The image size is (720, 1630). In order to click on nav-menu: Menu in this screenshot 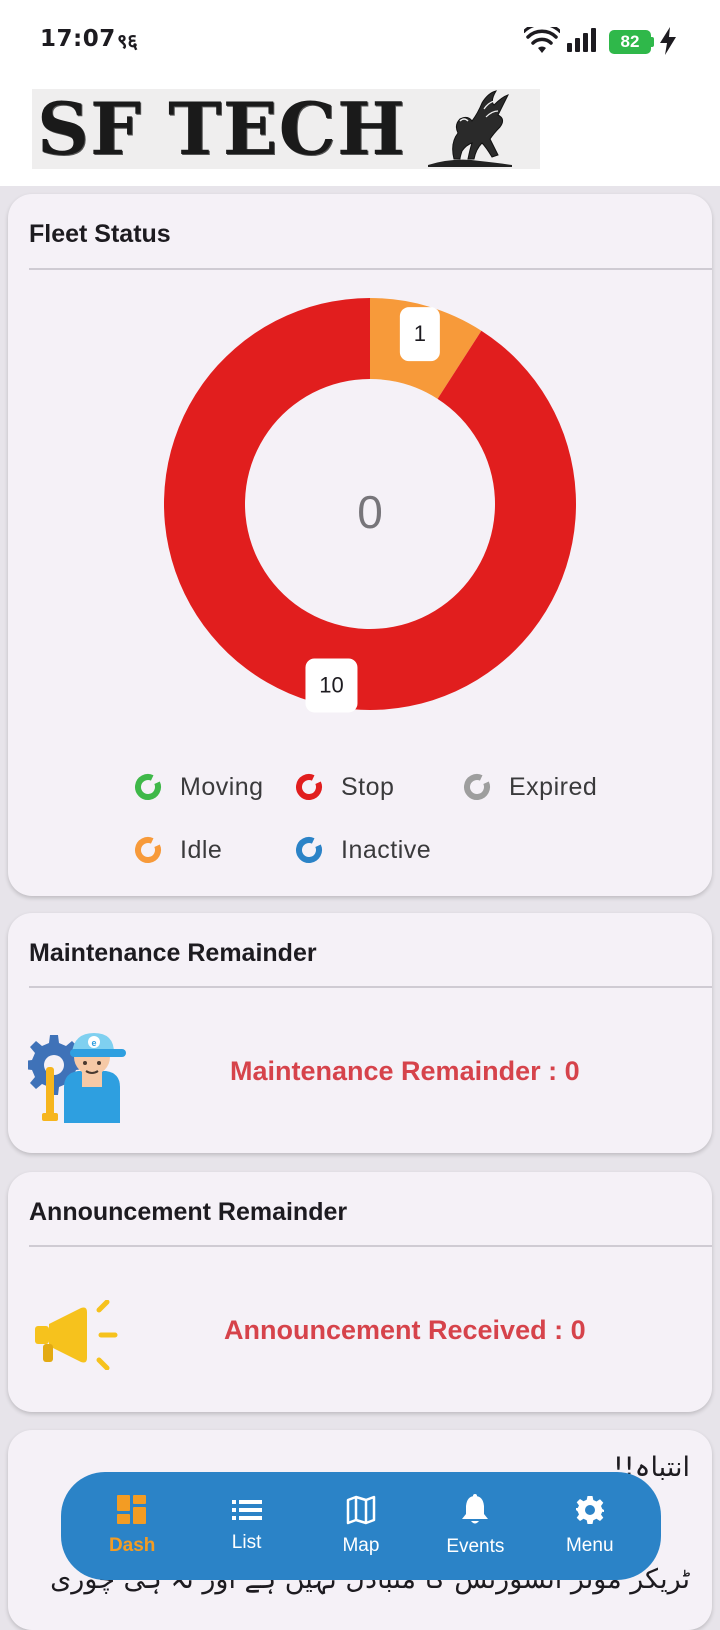, I will do `click(590, 1526)`.